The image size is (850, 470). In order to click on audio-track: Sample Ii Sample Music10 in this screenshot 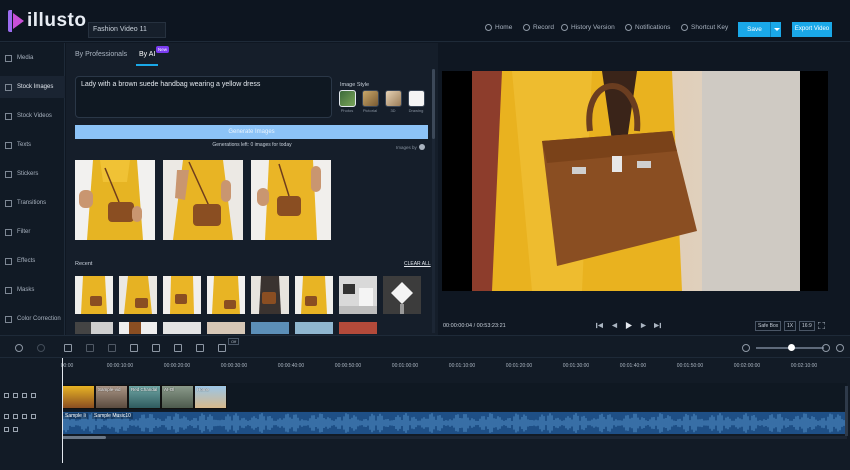, I will do `click(454, 423)`.